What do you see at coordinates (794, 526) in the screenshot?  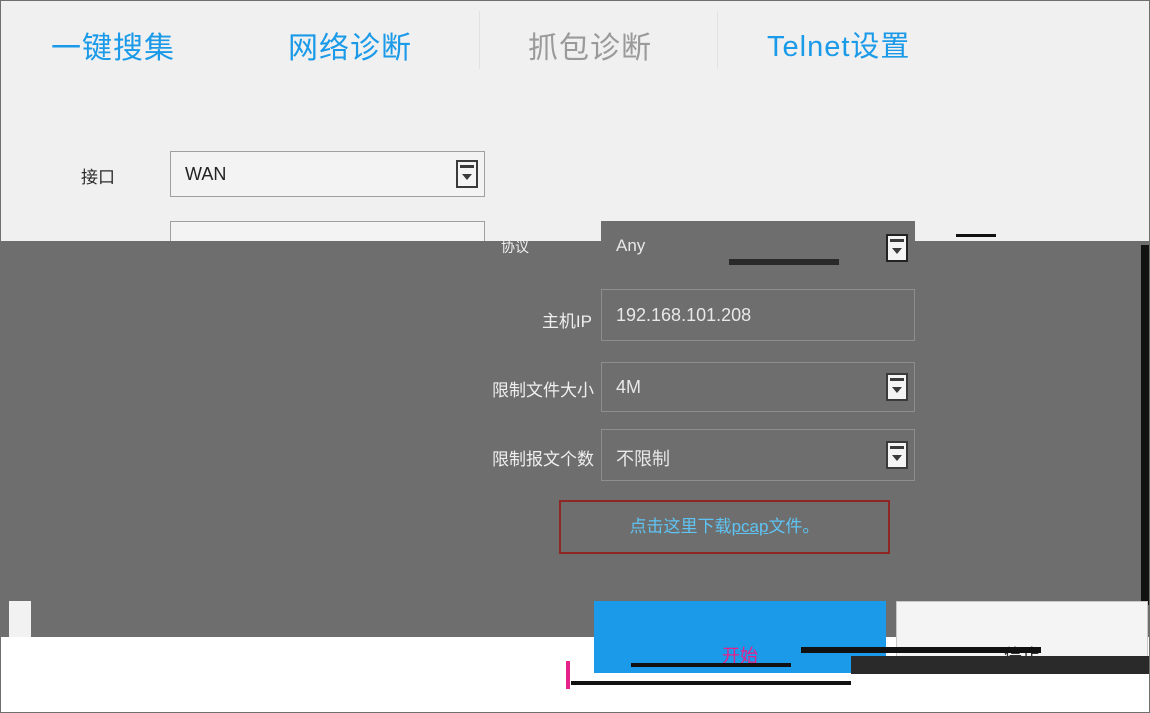 I see `download-text-after: 文件。` at bounding box center [794, 526].